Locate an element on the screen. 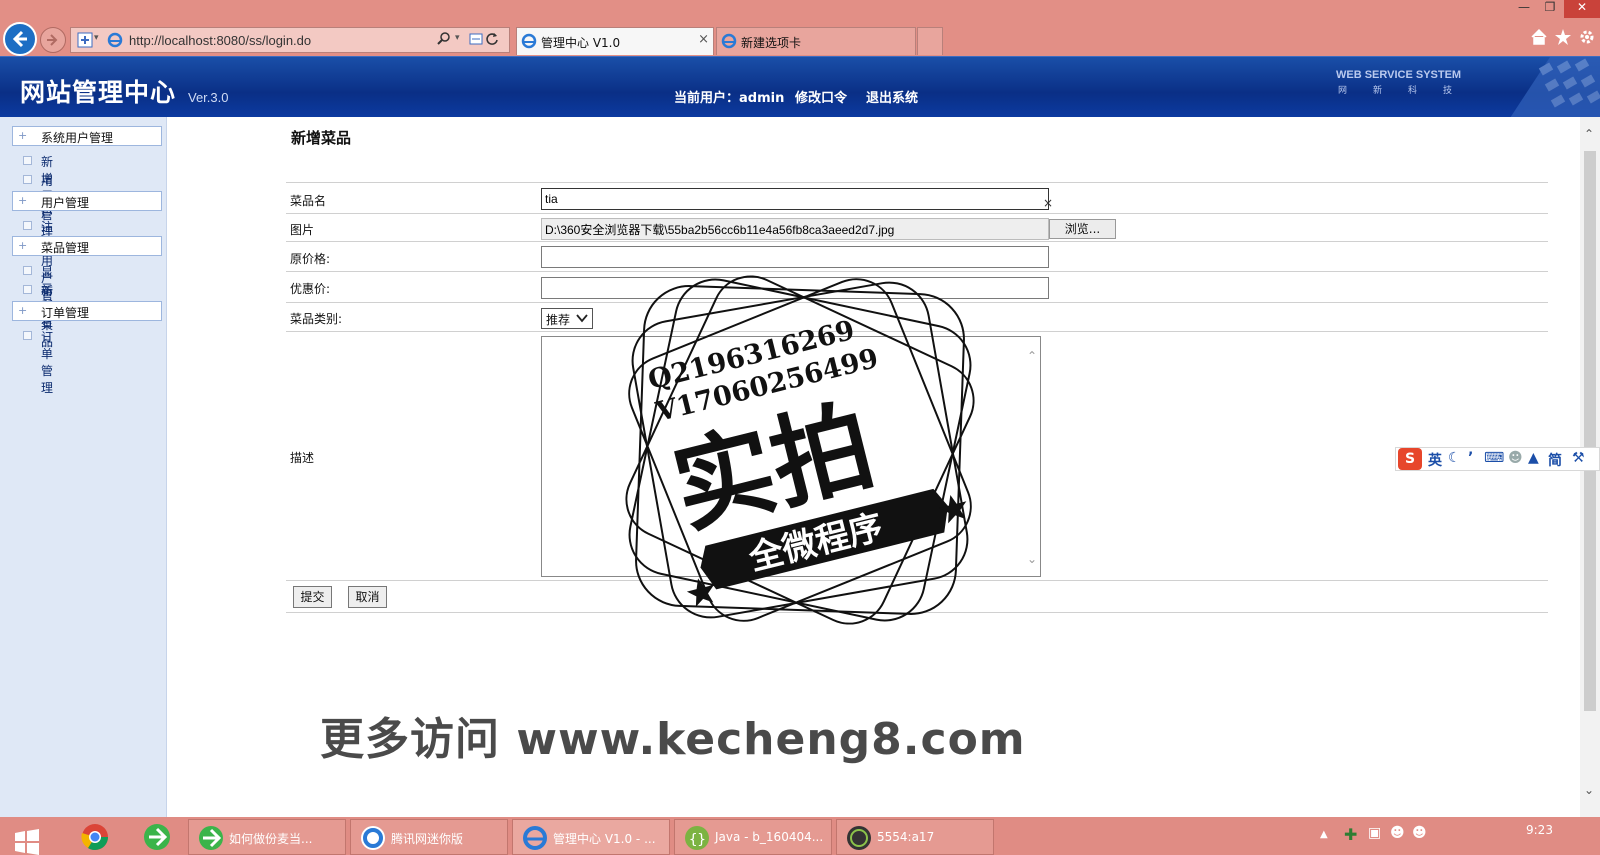 The width and height of the screenshot is (1600, 855). current-user: 当前用户：admin is located at coordinates (729, 98).